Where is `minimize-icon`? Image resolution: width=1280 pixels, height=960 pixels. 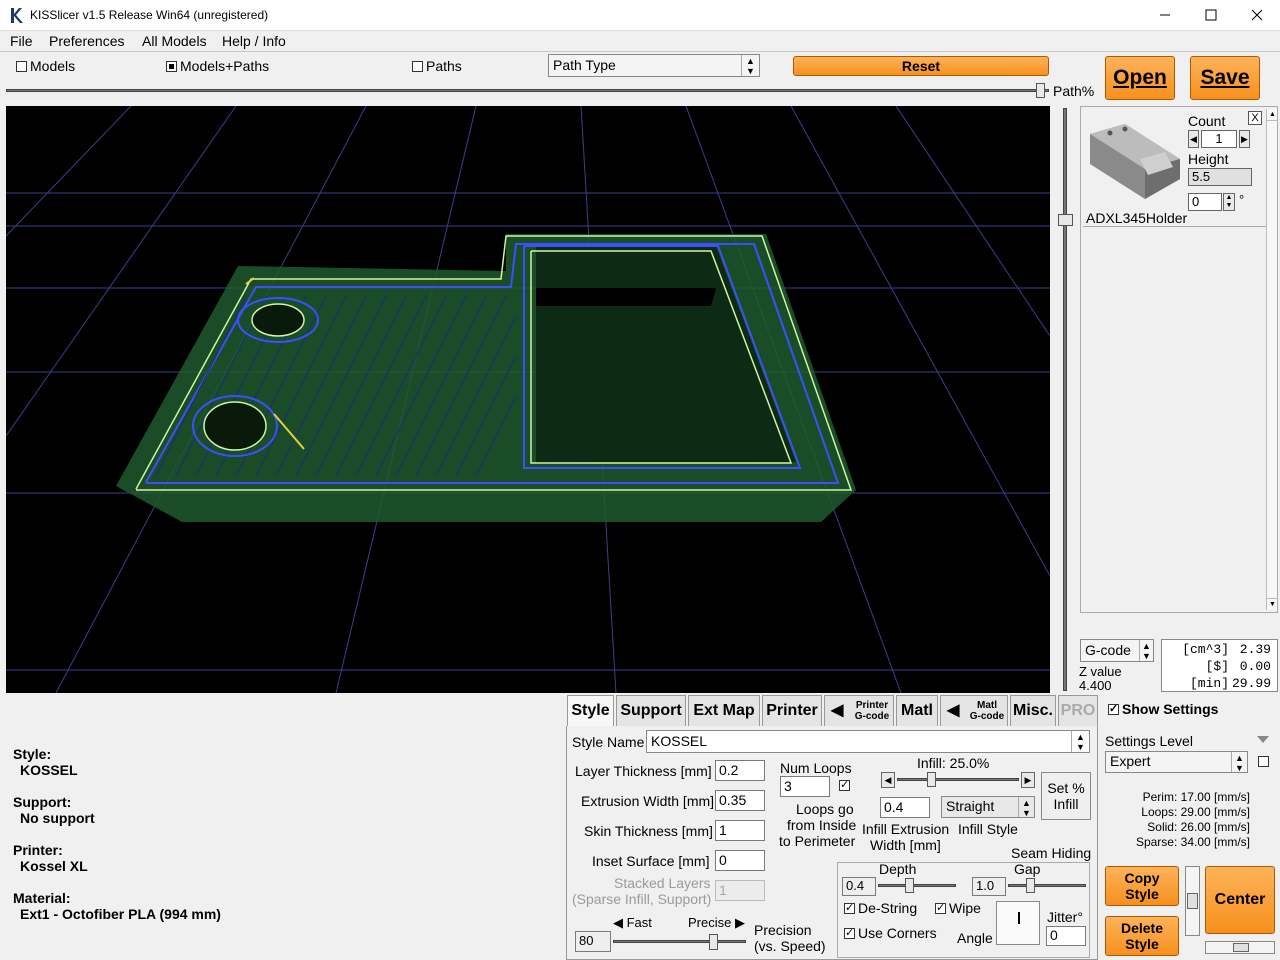
minimize-icon is located at coordinates (1165, 15).